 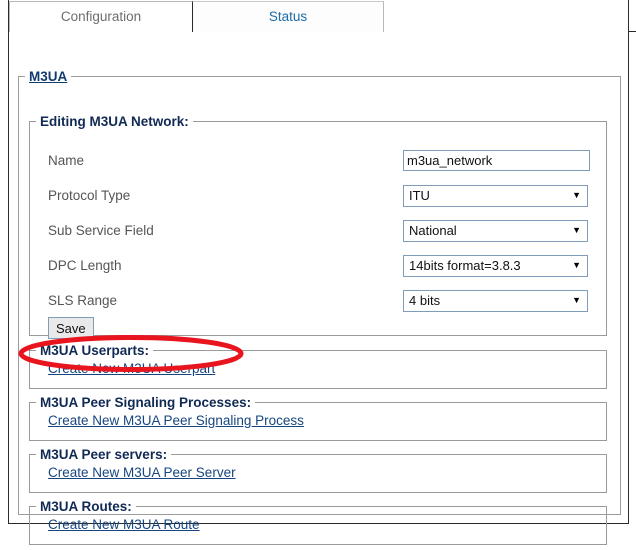 I want to click on dpc-length-value: 14bits format=3.8.3, so click(x=465, y=265).